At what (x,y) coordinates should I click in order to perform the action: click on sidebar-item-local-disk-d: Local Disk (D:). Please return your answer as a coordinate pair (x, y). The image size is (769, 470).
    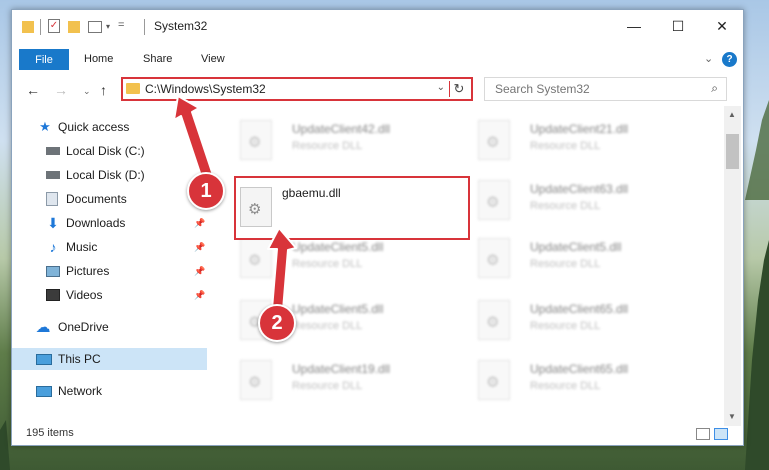
    Looking at the image, I should click on (109, 175).